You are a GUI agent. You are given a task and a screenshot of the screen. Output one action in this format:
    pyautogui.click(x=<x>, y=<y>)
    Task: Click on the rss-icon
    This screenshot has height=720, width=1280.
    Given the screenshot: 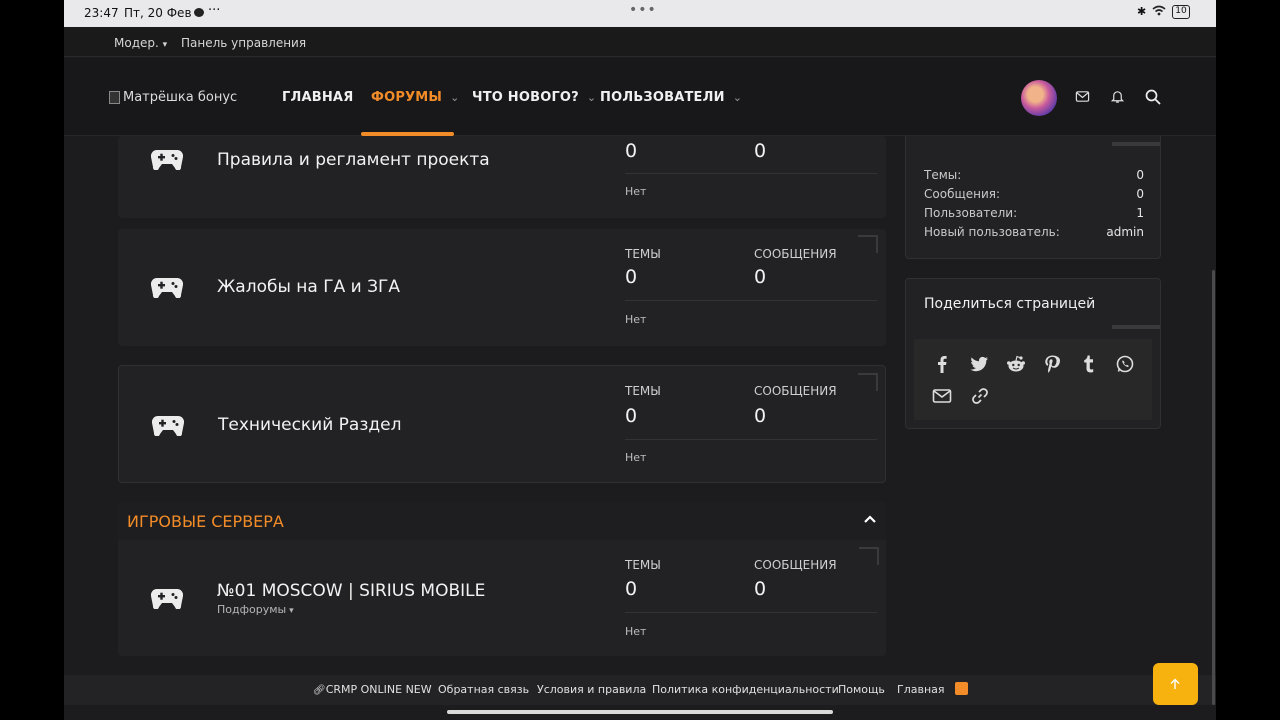 What is the action you would take?
    pyautogui.click(x=961, y=688)
    